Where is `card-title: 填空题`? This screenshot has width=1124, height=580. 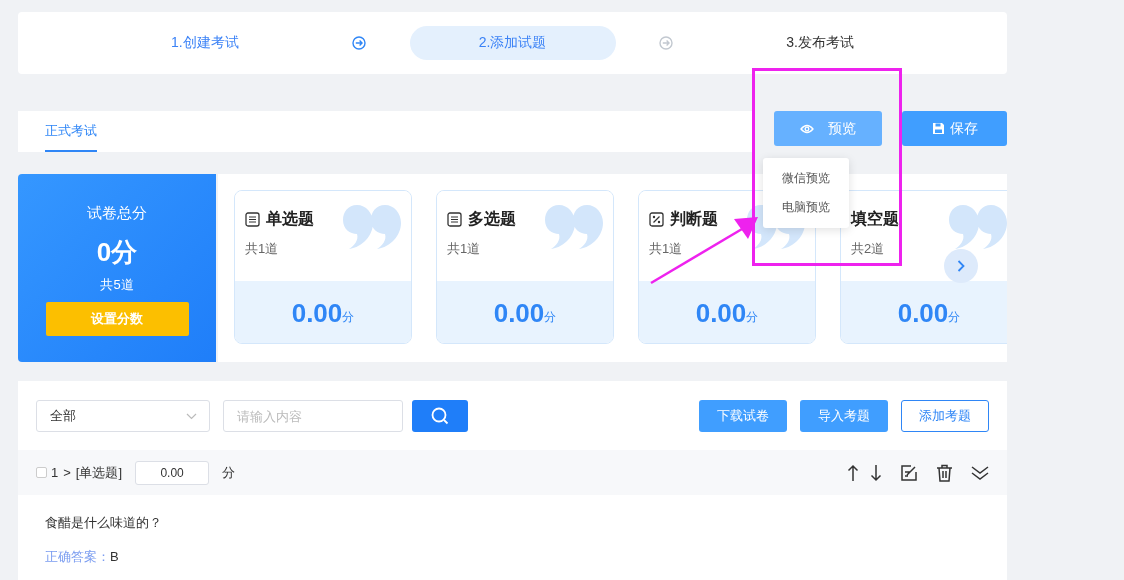
card-title: 填空题 is located at coordinates (875, 219).